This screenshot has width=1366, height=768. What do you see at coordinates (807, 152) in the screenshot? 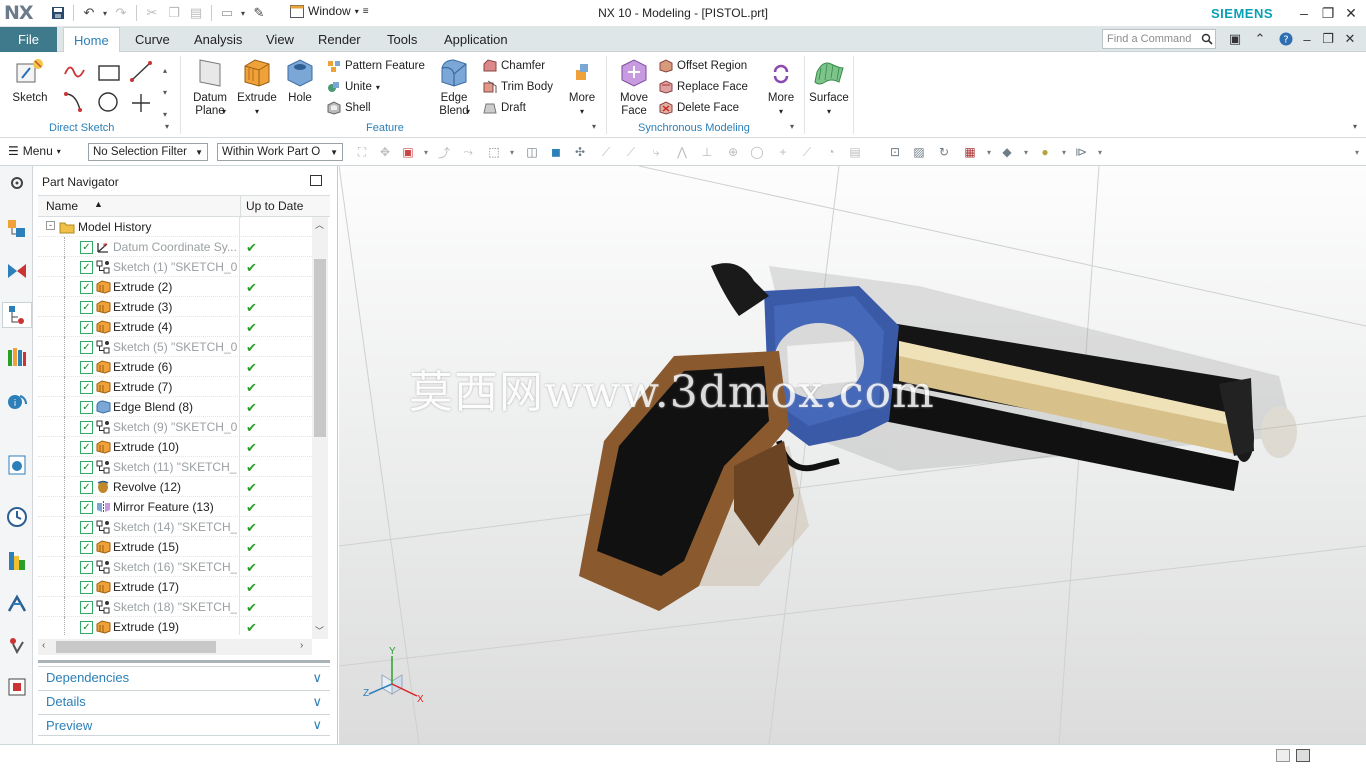
I see `point-on-surface-icon: ⟋` at bounding box center [807, 152].